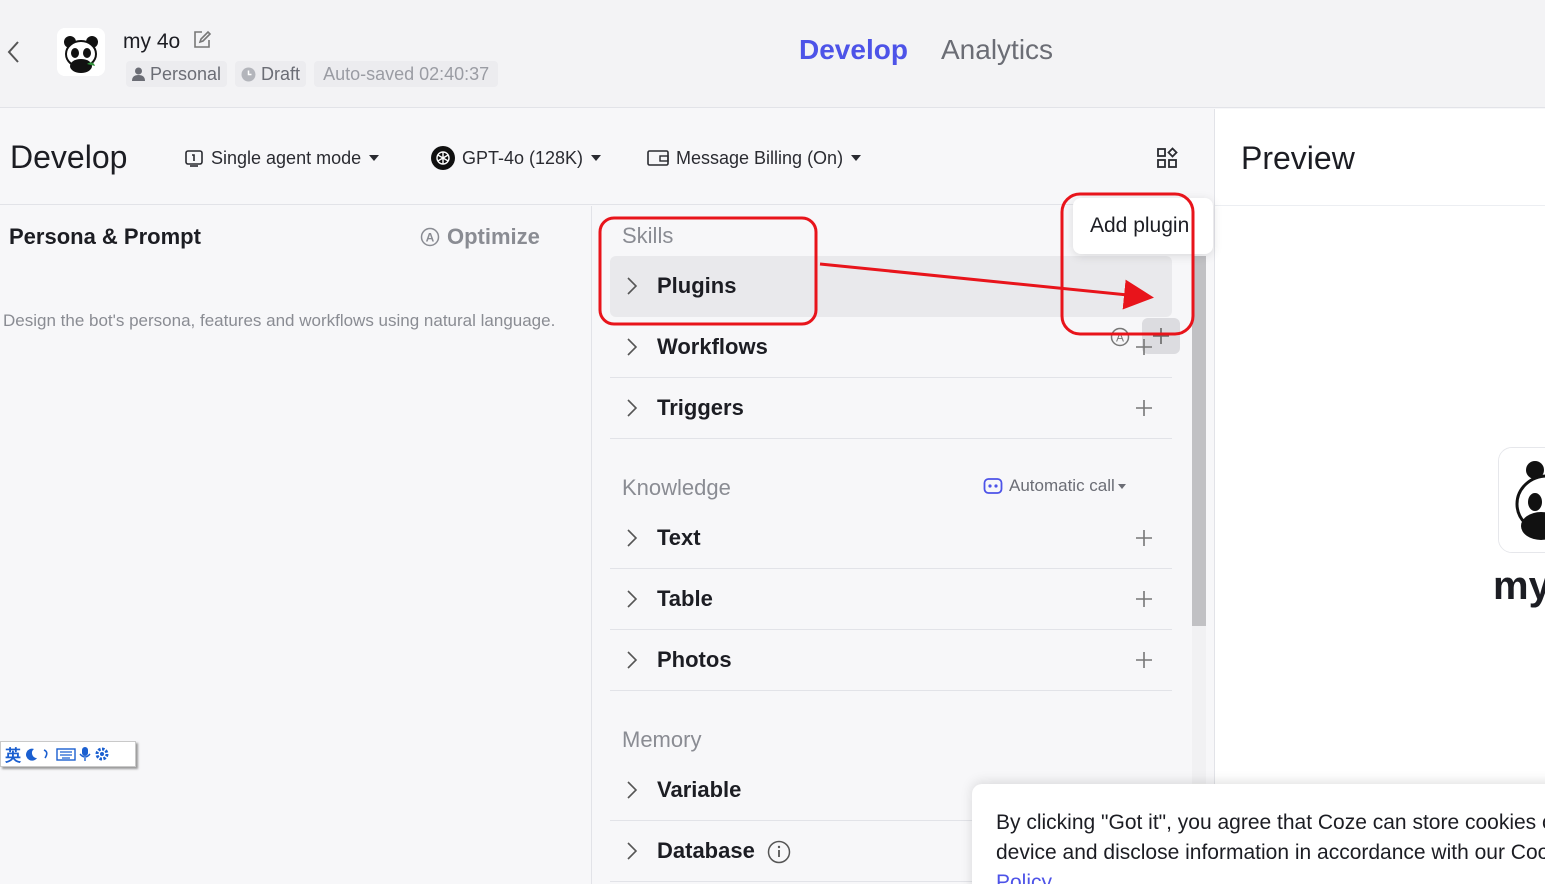  I want to click on knowledge-row-photos: Photos, so click(891, 660).